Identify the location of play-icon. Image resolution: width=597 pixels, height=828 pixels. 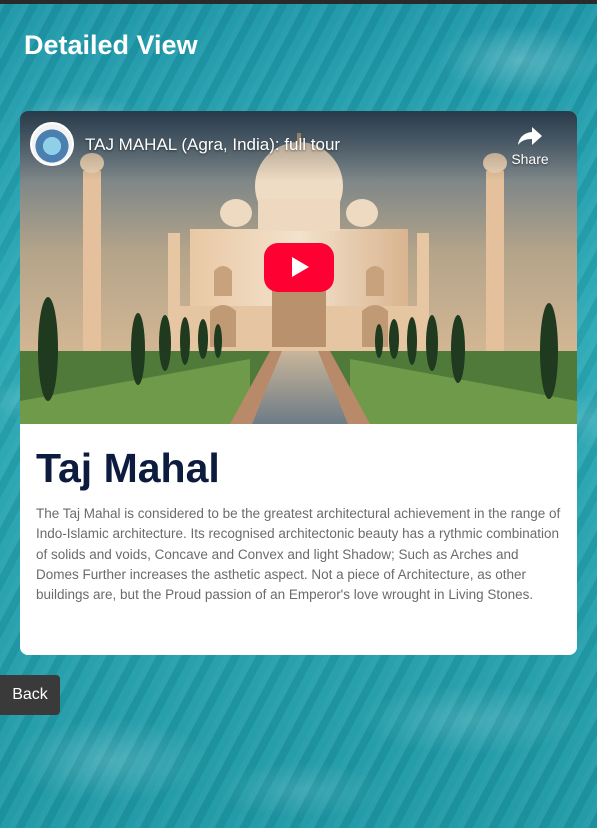
(300, 267).